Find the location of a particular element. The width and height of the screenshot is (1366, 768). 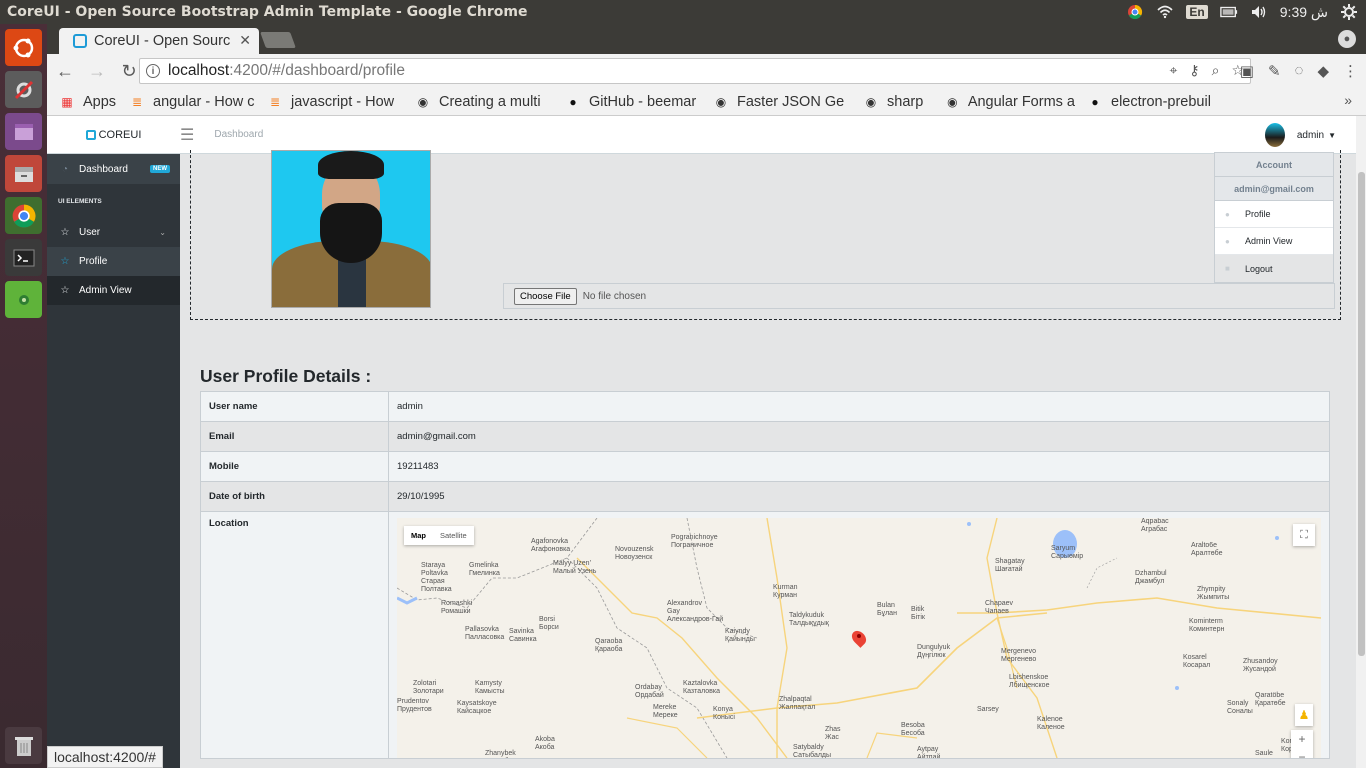

table-row: User name admin is located at coordinates (765, 406).